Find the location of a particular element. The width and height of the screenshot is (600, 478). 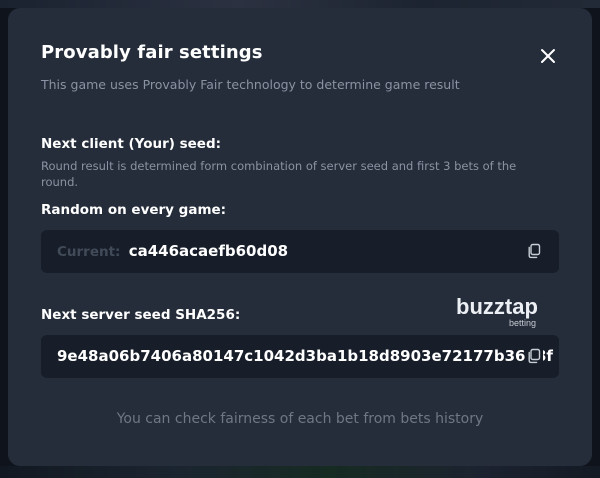

server-seed-label: Next server seed SHA256: is located at coordinates (141, 315).